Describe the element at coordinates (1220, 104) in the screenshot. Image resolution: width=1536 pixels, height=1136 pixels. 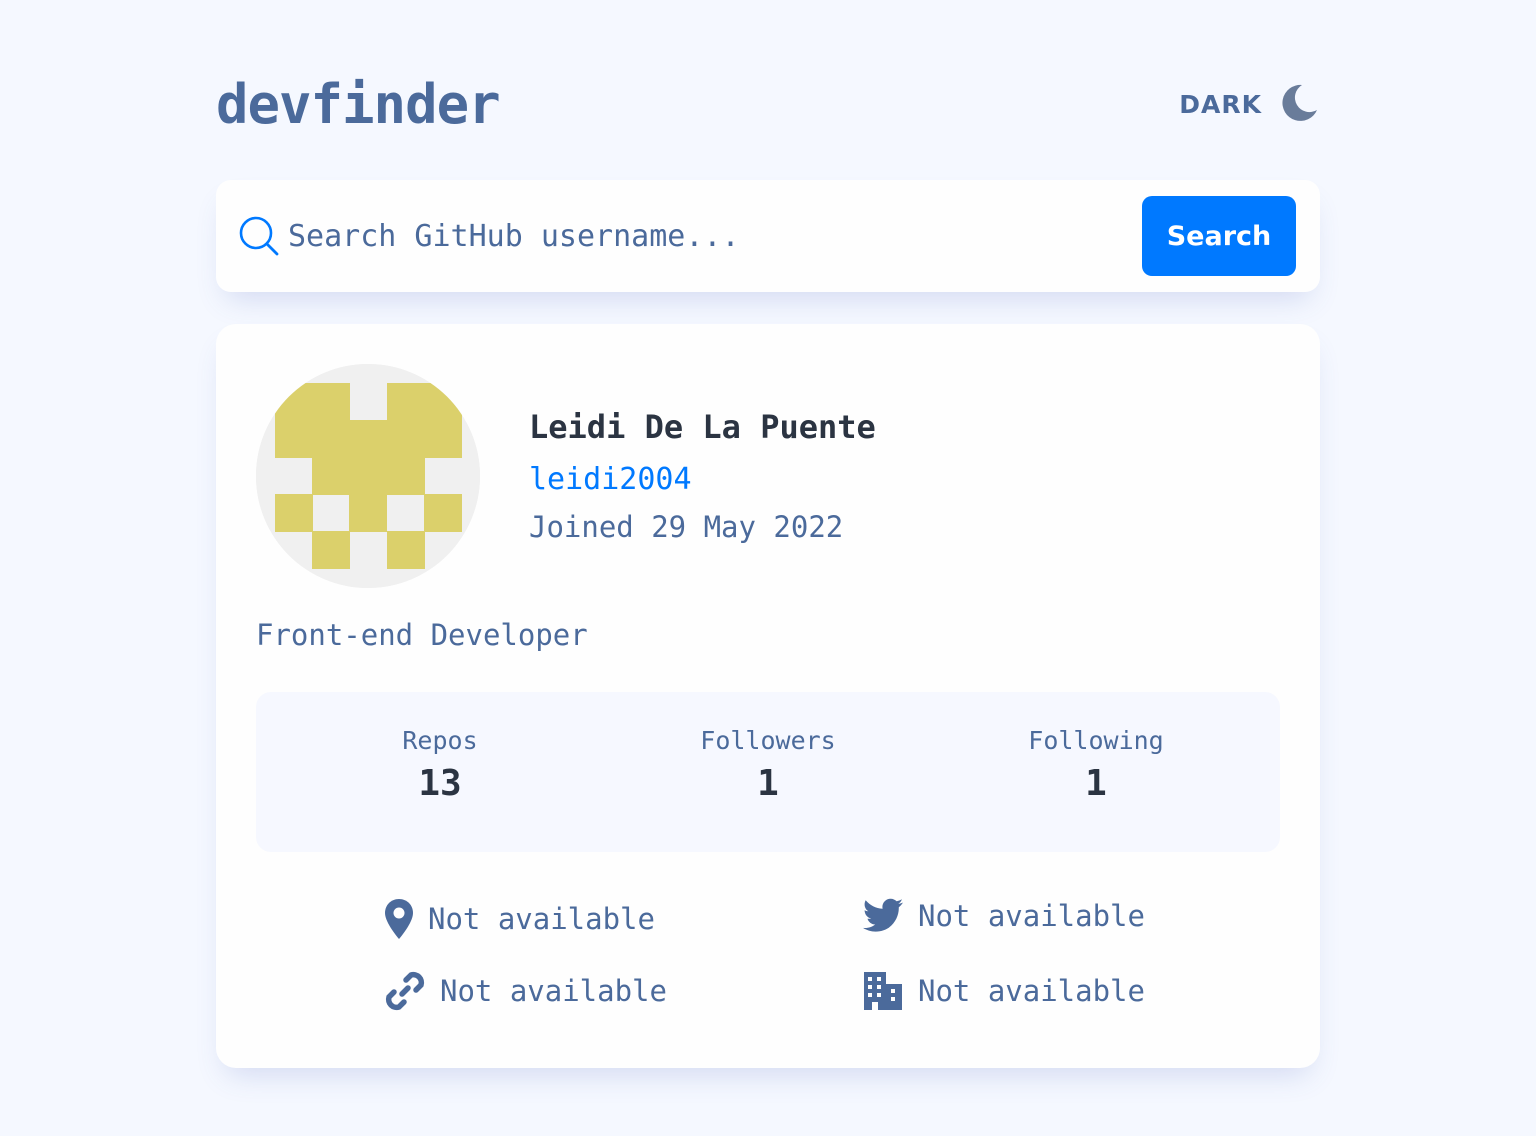
I see `theme-toggle-label: DARK` at that location.